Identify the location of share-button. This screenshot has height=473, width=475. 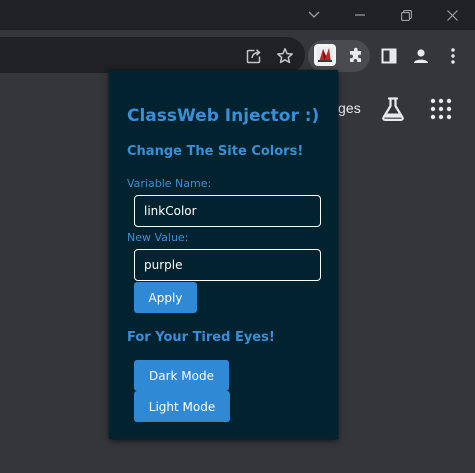
(254, 56).